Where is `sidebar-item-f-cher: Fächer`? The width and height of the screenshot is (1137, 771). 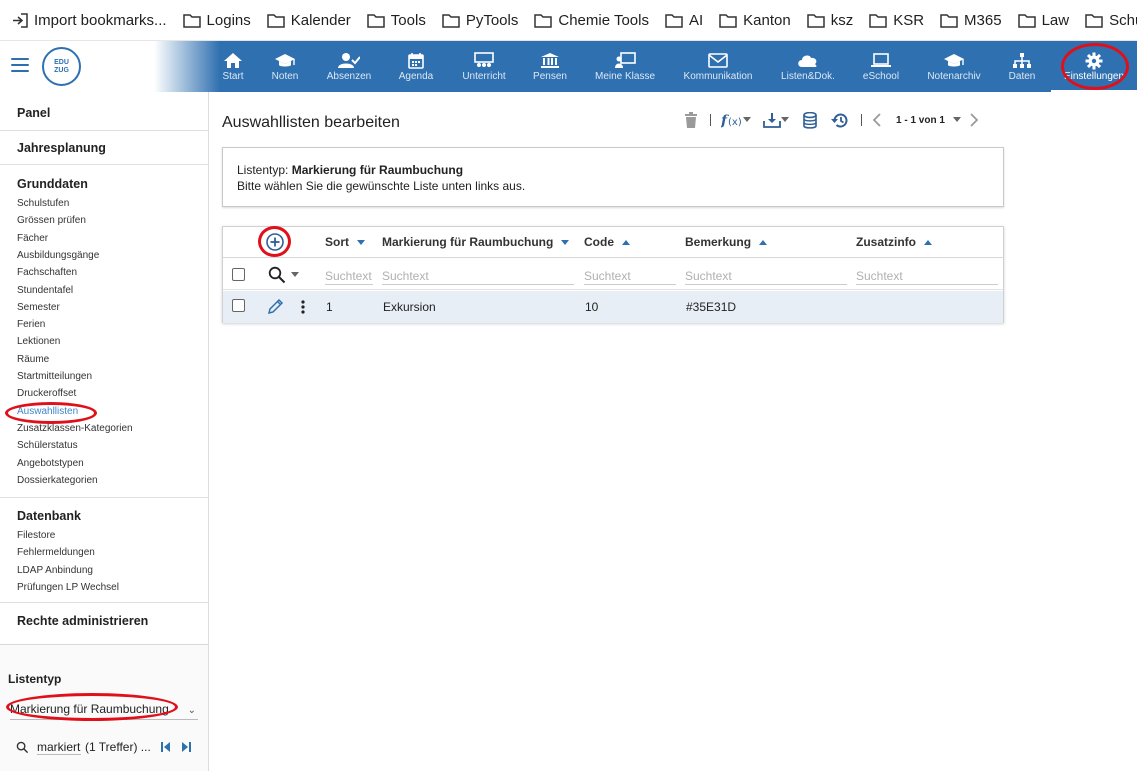
sidebar-item-f-cher: Fächer is located at coordinates (32, 238).